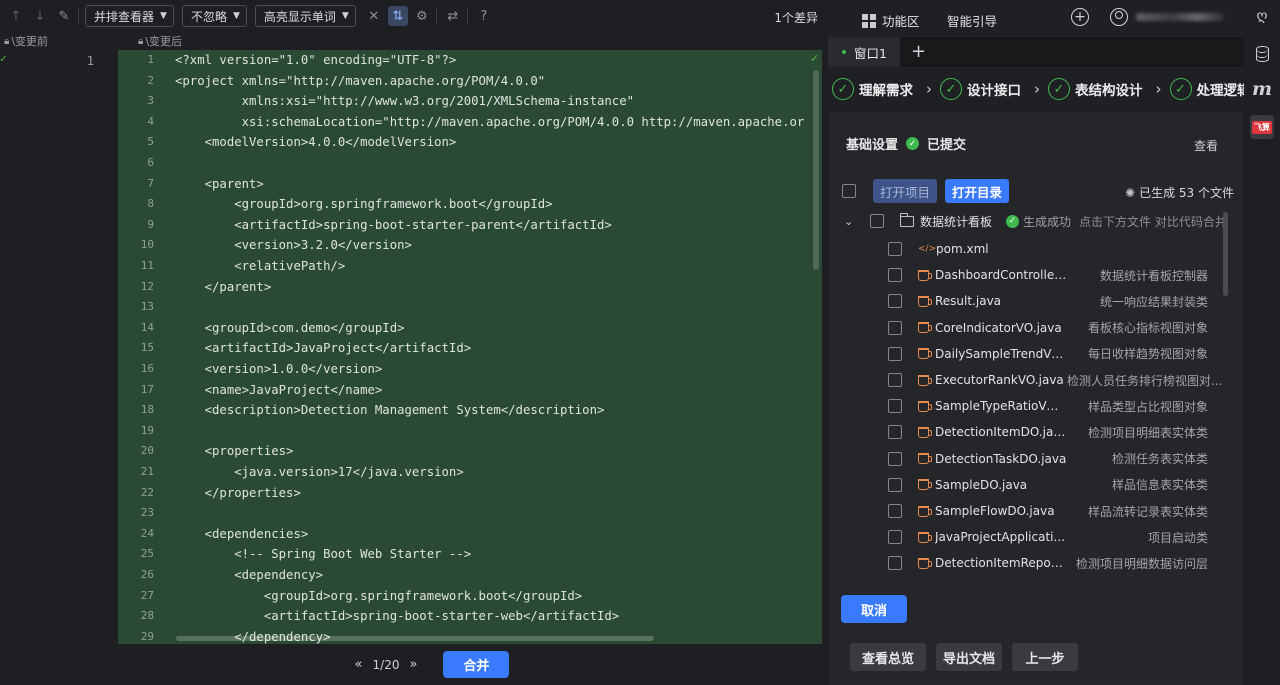 The width and height of the screenshot is (1280, 685). I want to click on file-row: SampleFlowDO.java 样品流转记录表实体类, so click(1048, 511).